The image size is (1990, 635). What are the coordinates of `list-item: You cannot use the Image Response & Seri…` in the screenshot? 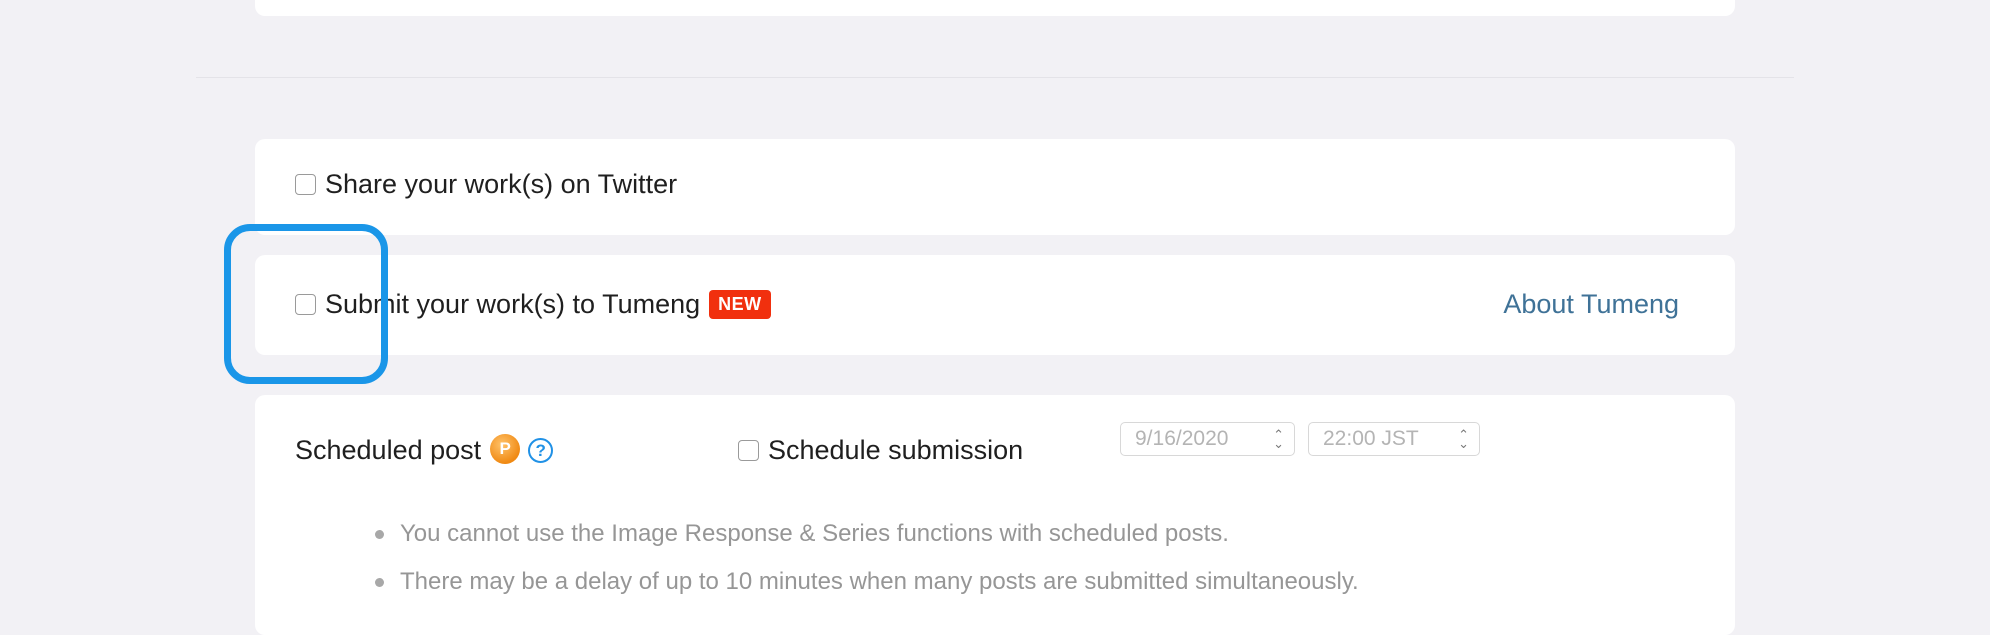 It's located at (867, 534).